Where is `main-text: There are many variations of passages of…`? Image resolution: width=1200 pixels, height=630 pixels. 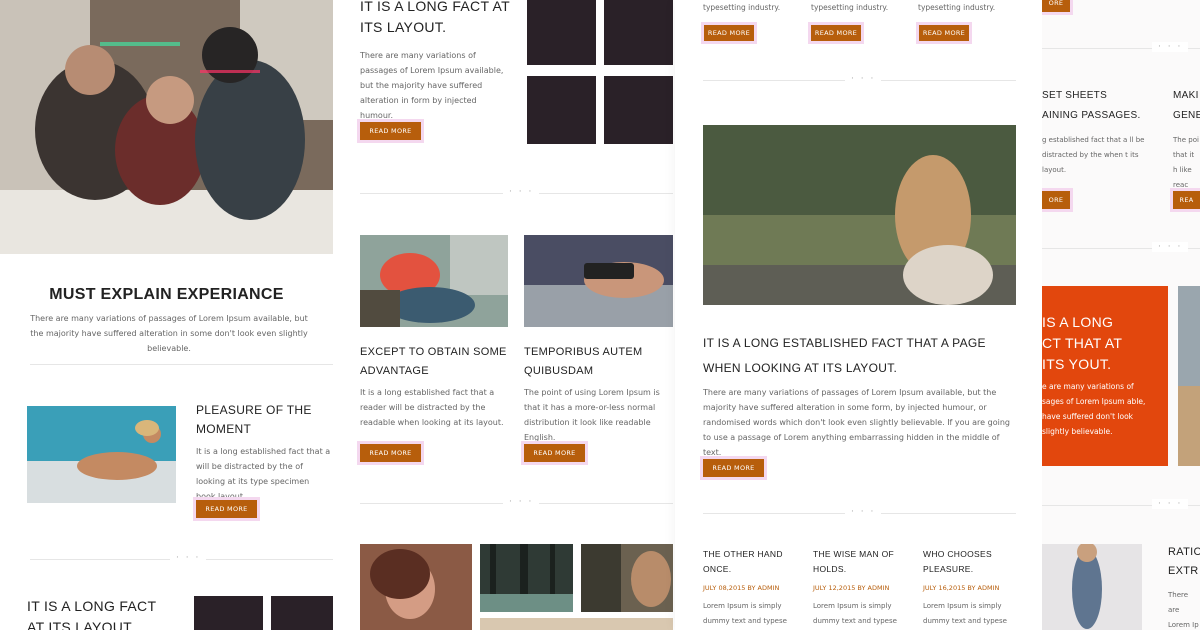 main-text: There are many variations of passages of… is located at coordinates (856, 422).